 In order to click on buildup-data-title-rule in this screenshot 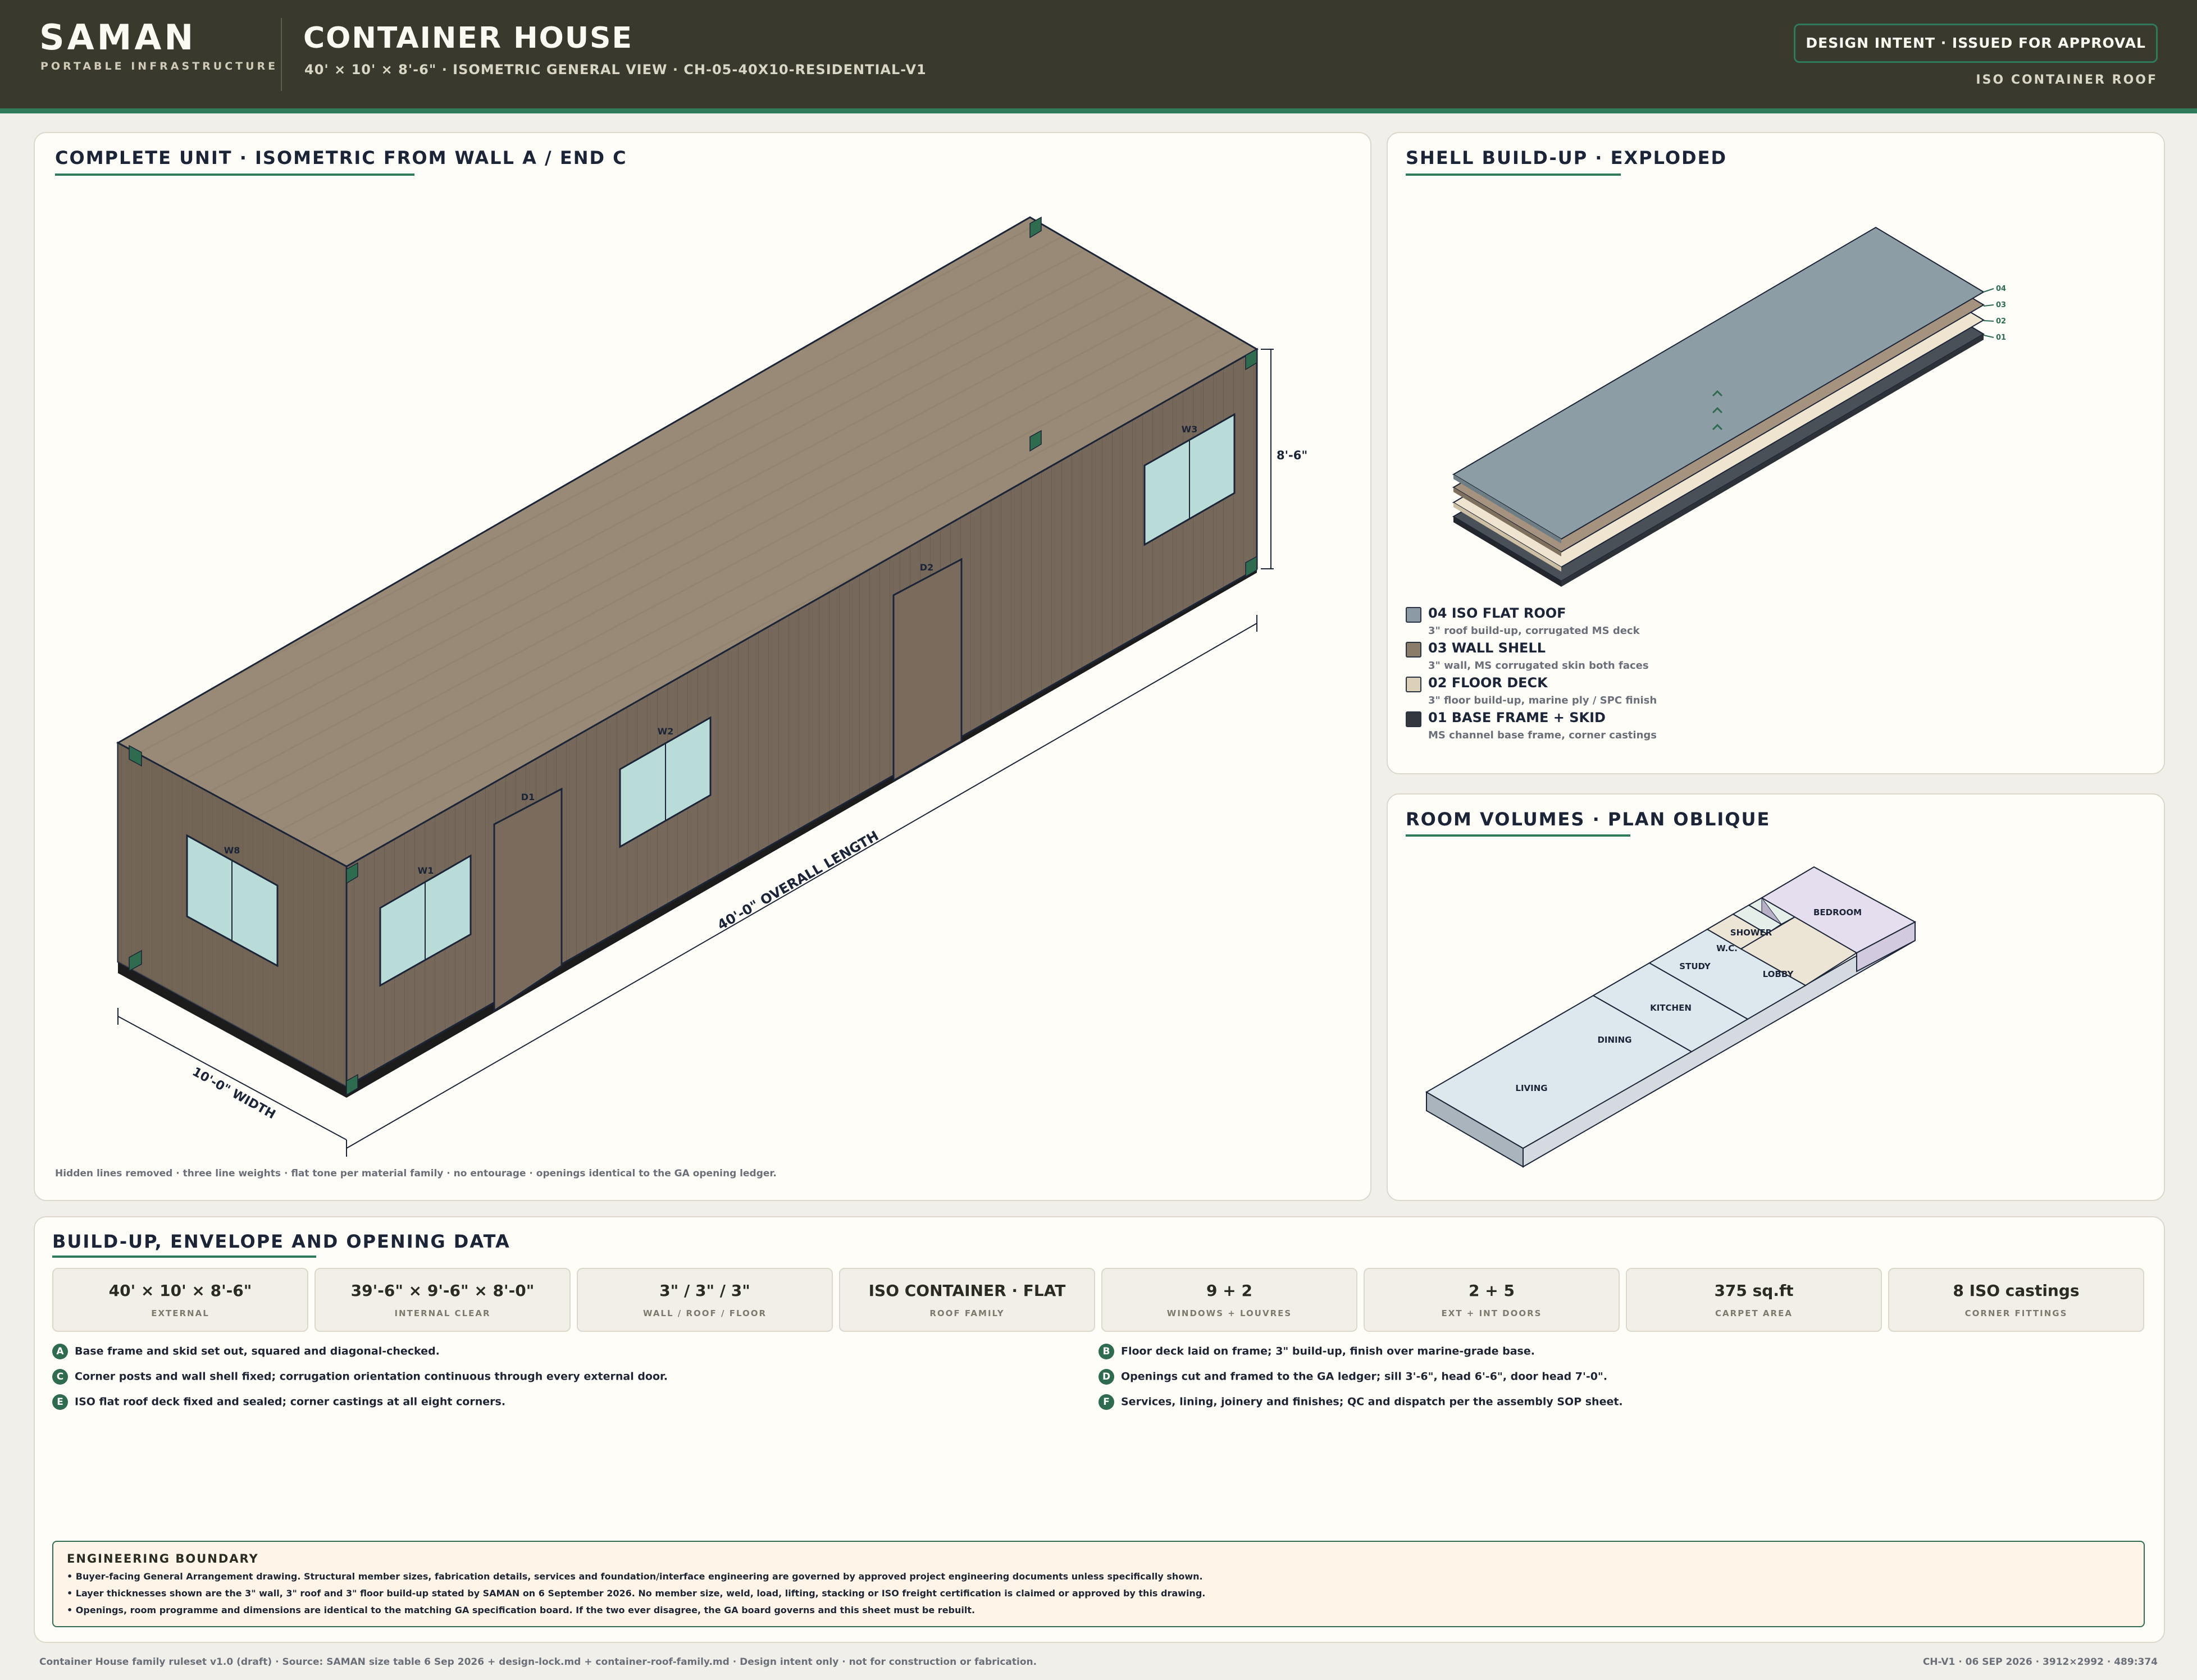, I will do `click(184, 1257)`.